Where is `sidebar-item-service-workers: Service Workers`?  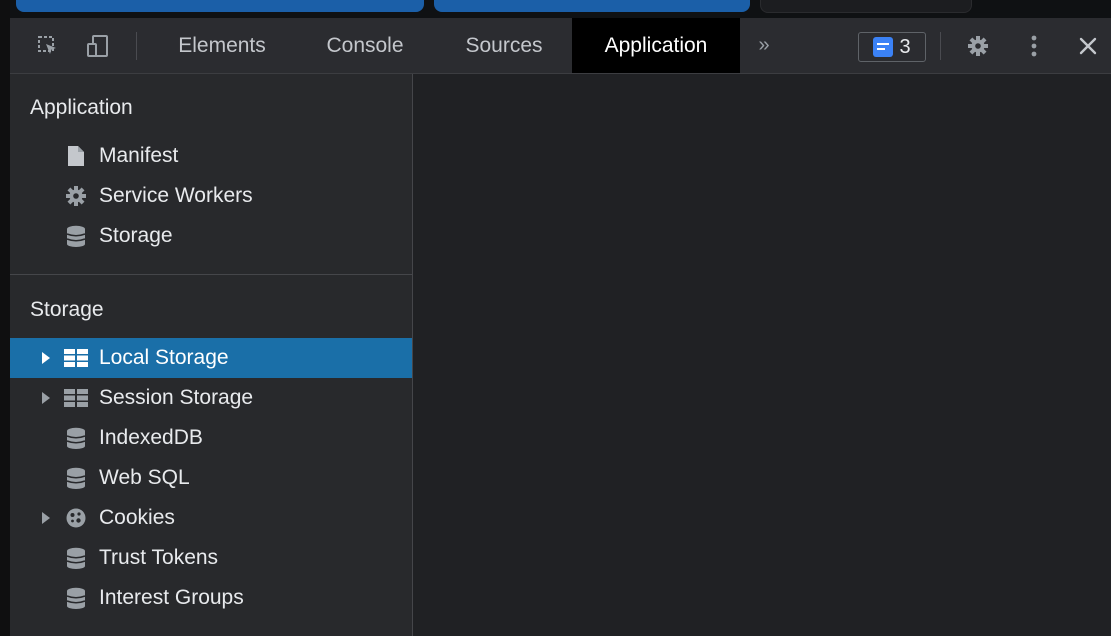 sidebar-item-service-workers: Service Workers is located at coordinates (211, 196).